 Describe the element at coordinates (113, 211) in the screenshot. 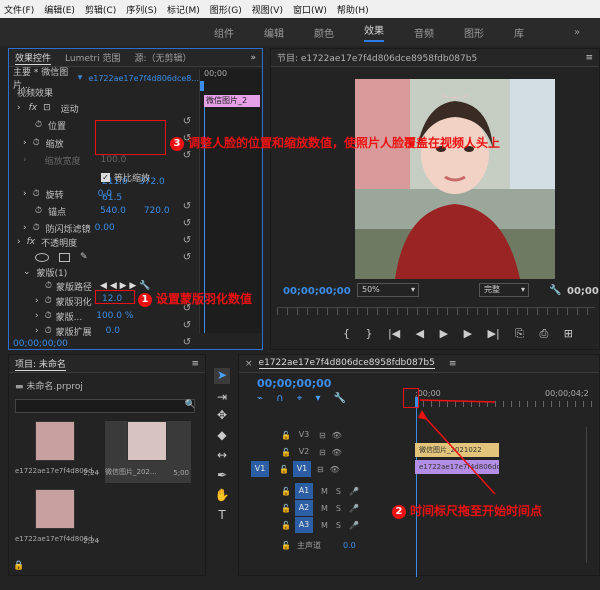

I see `anchor-x-value: 540.0` at that location.